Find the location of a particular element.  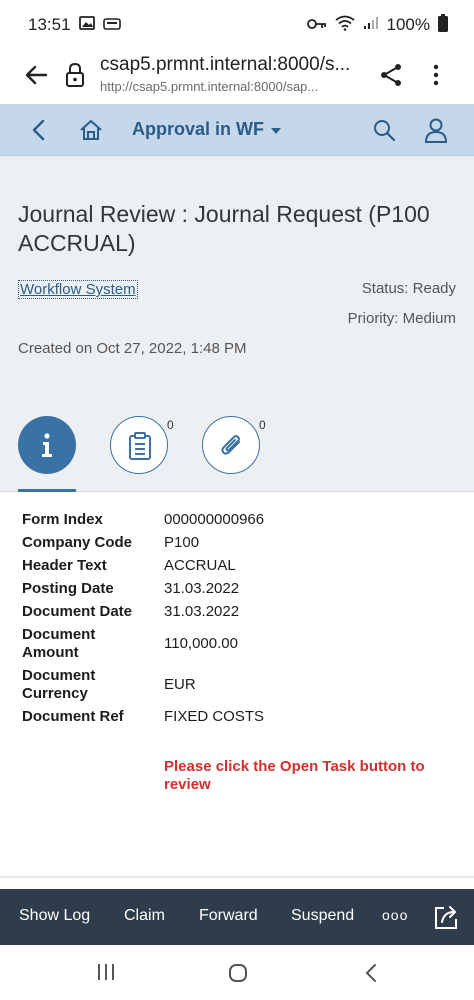

chevron-left-icon is located at coordinates (39, 130).